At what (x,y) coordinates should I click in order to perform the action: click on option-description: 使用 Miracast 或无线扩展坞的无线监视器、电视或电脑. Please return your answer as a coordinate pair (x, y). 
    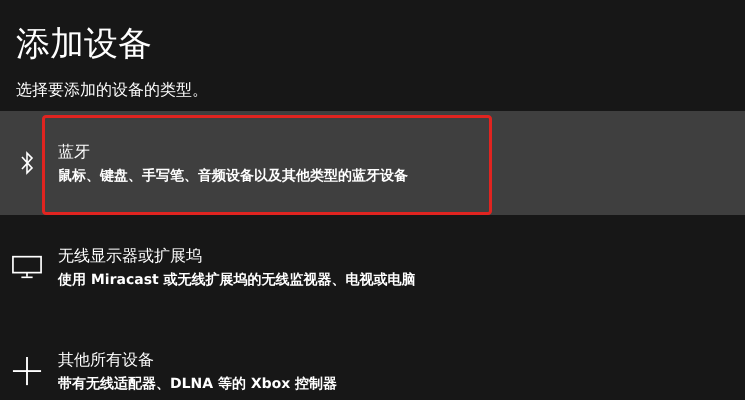
    Looking at the image, I should click on (237, 279).